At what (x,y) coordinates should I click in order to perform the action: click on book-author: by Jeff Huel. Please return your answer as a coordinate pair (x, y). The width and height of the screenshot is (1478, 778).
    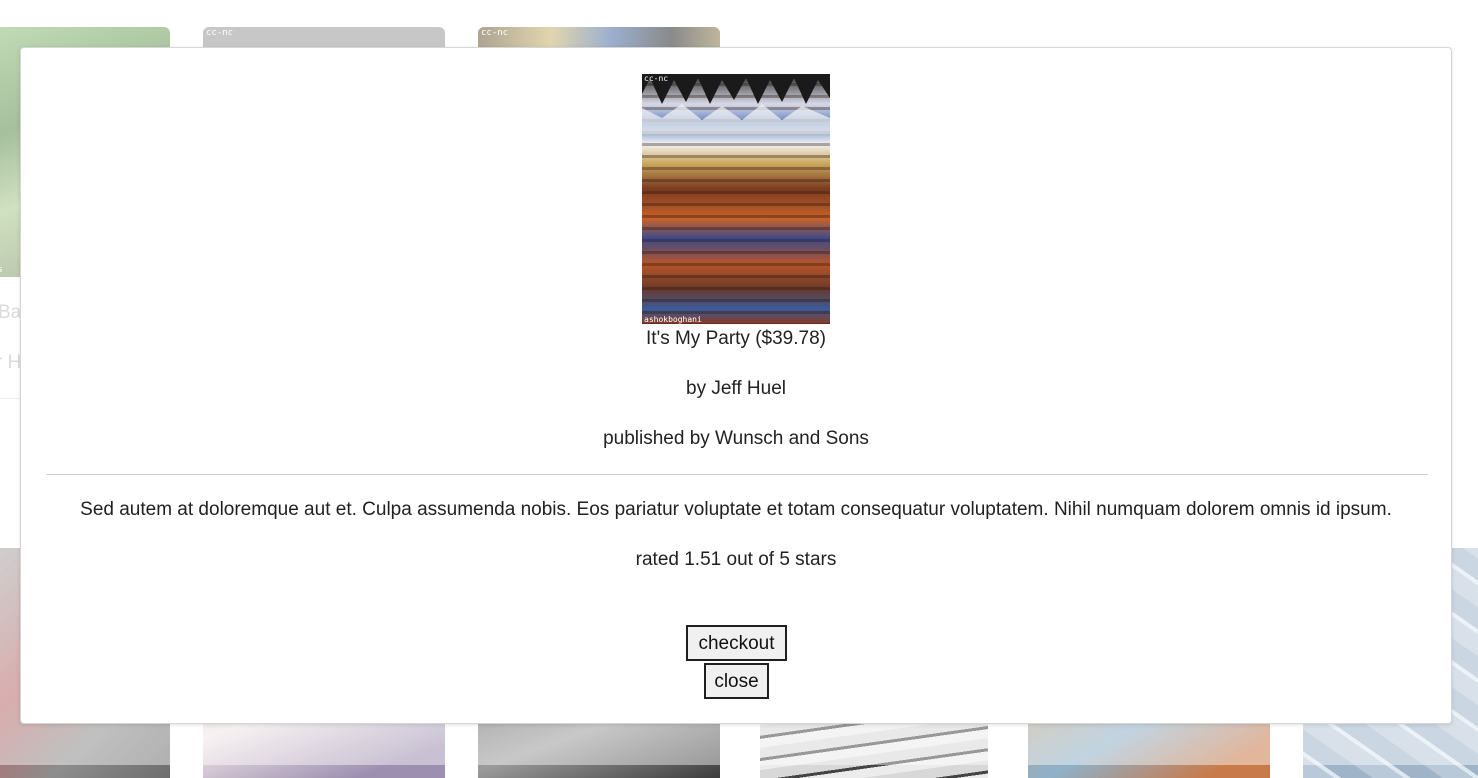
    Looking at the image, I should click on (736, 388).